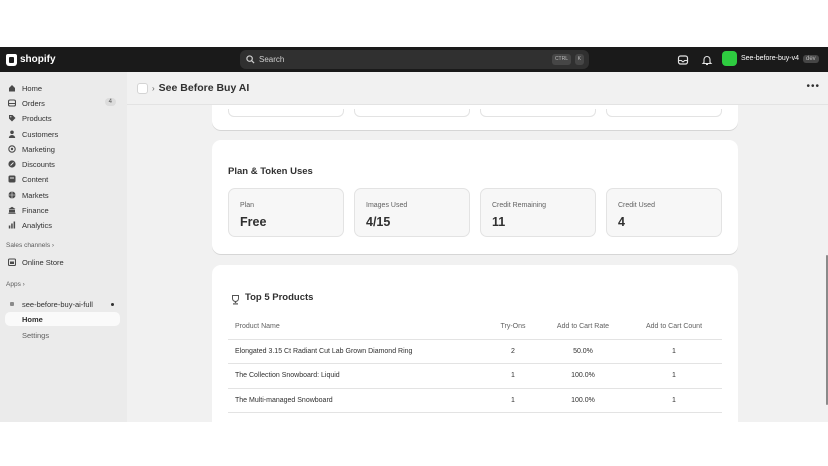 This screenshot has width=828, height=466. What do you see at coordinates (583, 326) in the screenshot?
I see `column-header: Add to Cart Rate` at bounding box center [583, 326].